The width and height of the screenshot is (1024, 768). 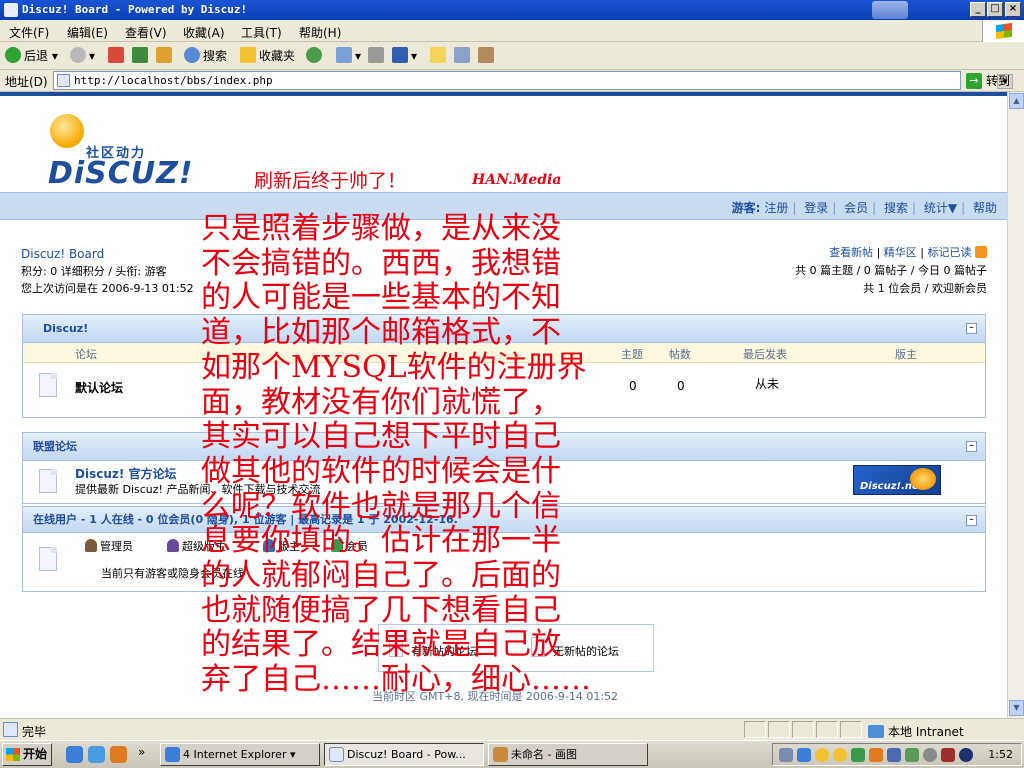 What do you see at coordinates (512, 31) in the screenshot?
I see `menu-bar: 文件(F) 编辑(E) 查看(V) 收藏(A) 工具(T) 帮助(H)` at bounding box center [512, 31].